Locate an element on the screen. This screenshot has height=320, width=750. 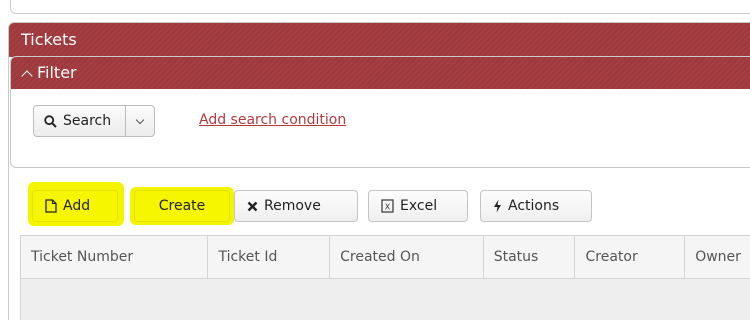
excel-button: X Excel is located at coordinates (418, 206).